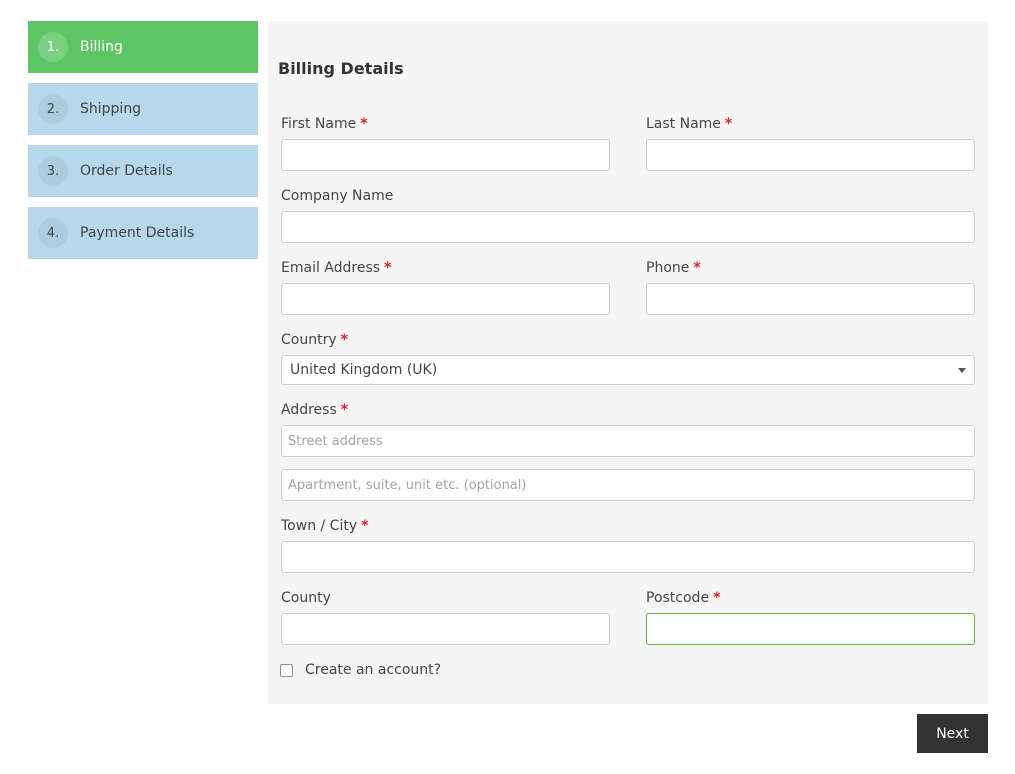 Image resolution: width=1015 pixels, height=774 pixels. What do you see at coordinates (101, 47) in the screenshot?
I see `step-label: Billing` at bounding box center [101, 47].